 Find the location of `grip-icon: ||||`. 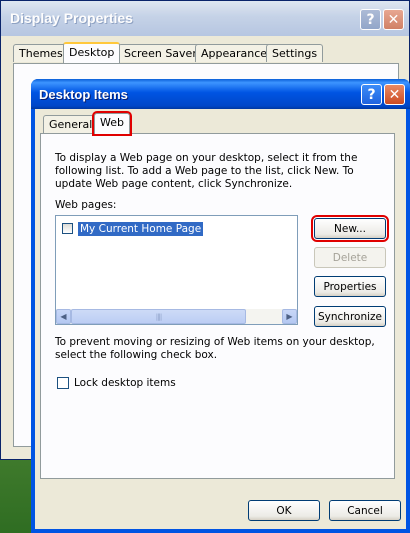

grip-icon: |||| is located at coordinates (159, 316).